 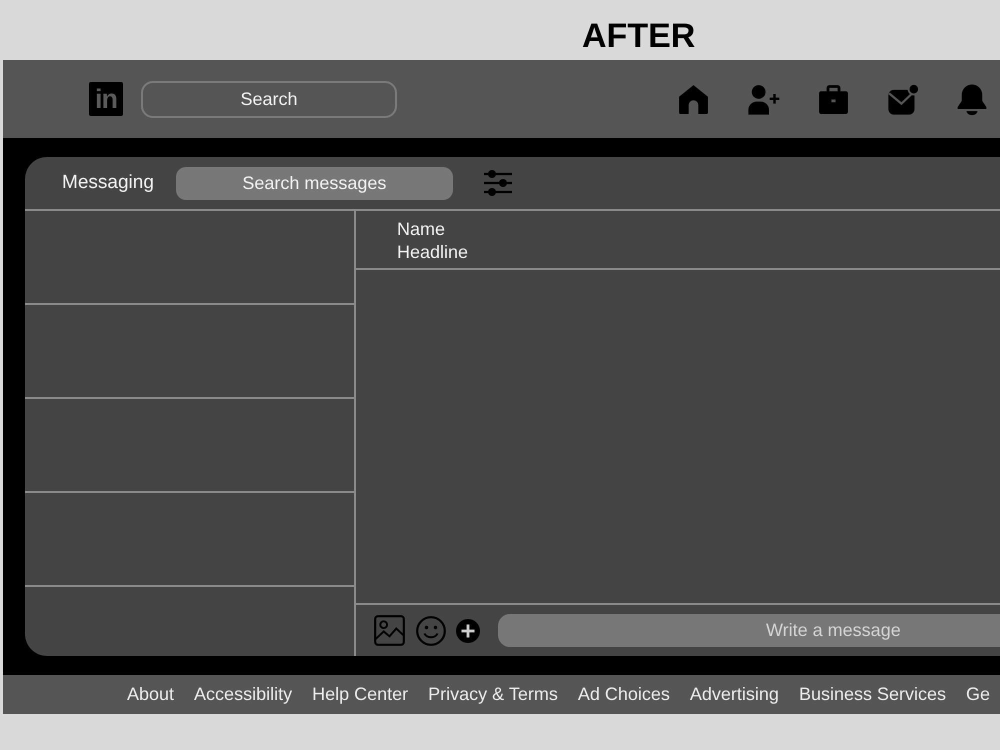 I want to click on footer-link: Accessibility, so click(x=243, y=694).